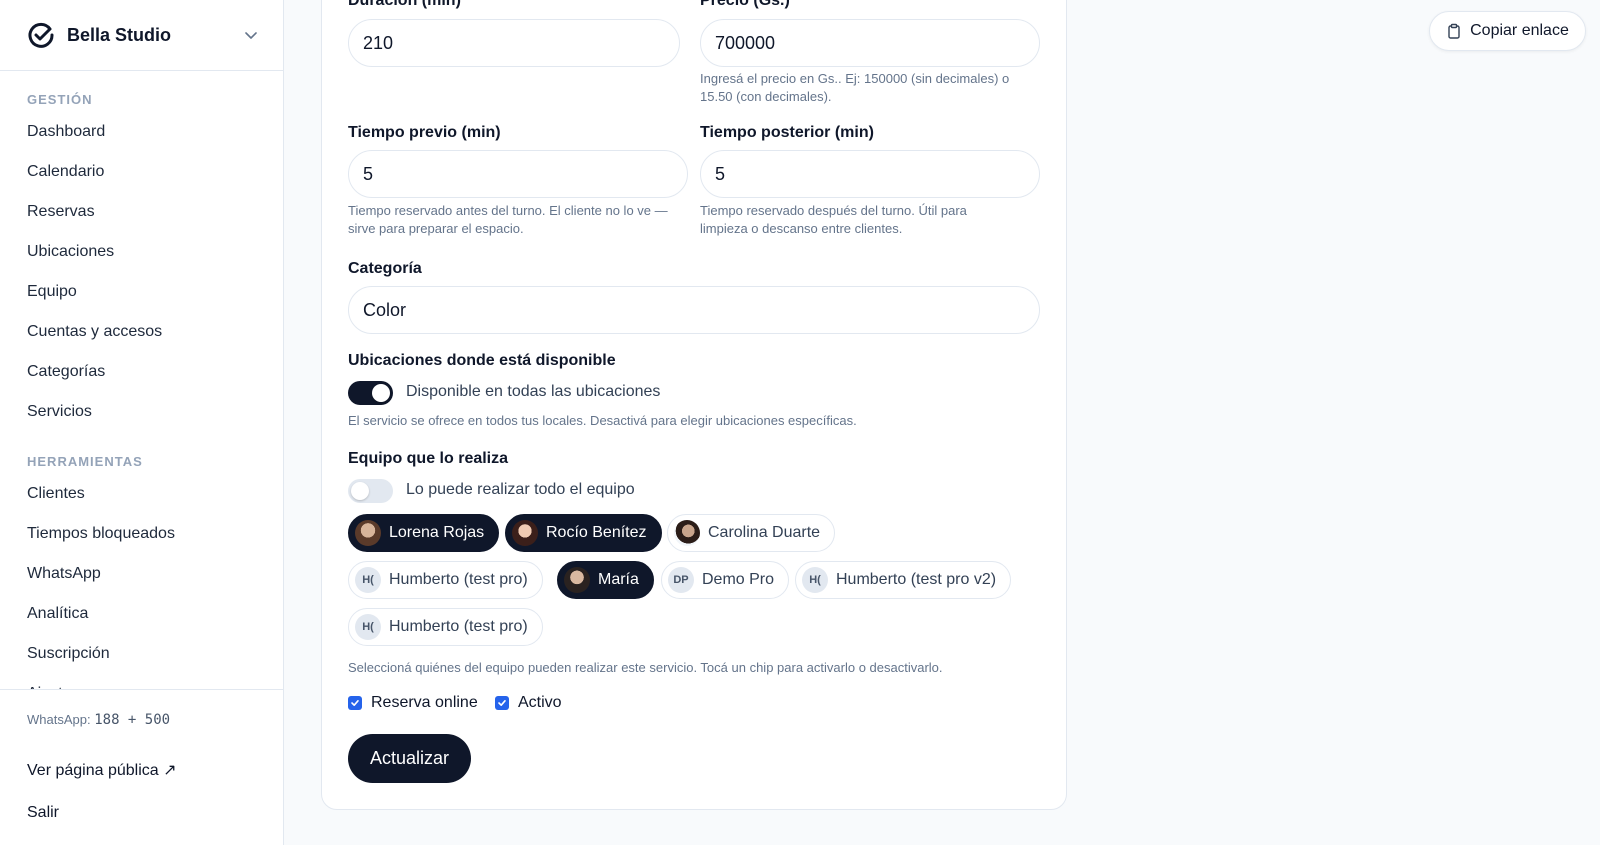  Describe the element at coordinates (141, 574) in the screenshot. I see `sidebar-item-whatsapp: WhatsApp` at that location.